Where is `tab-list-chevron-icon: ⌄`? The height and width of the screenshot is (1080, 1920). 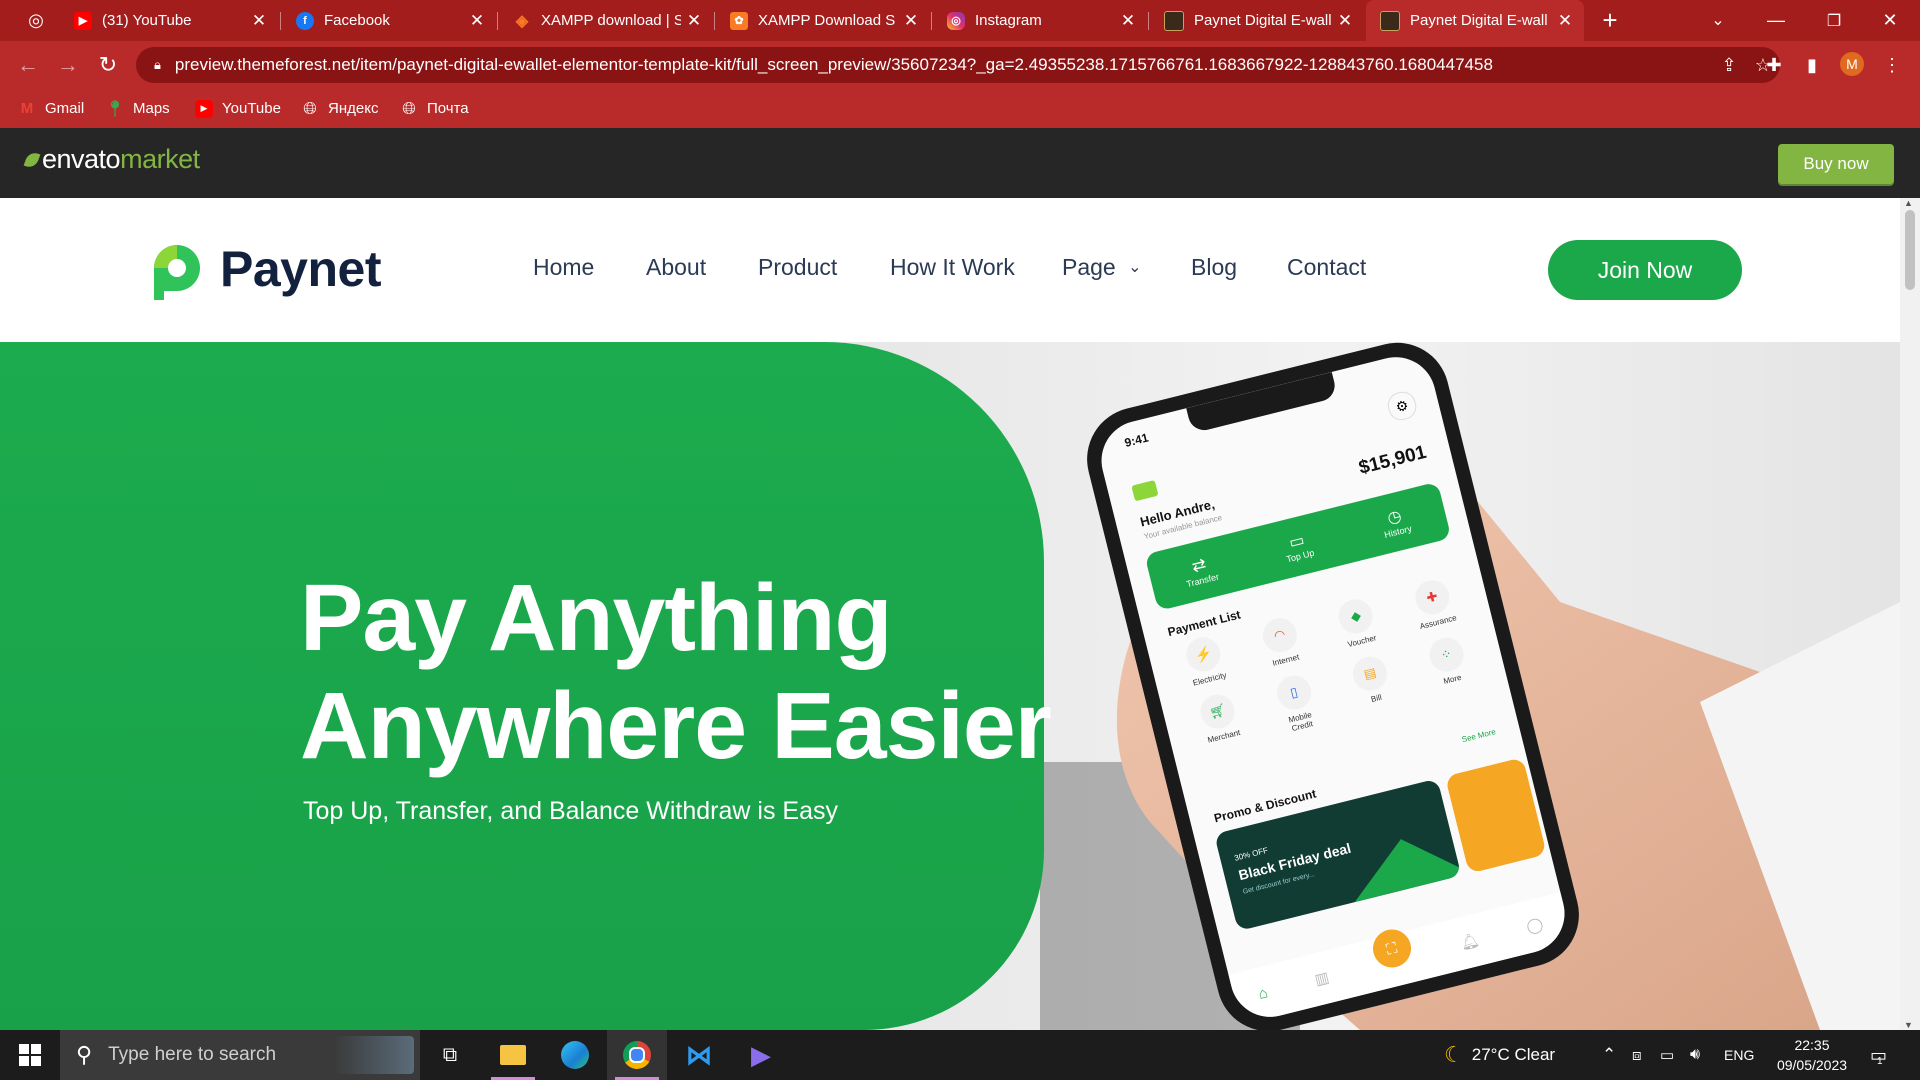
tab-list-chevron-icon: ⌄ is located at coordinates (1718, 20).